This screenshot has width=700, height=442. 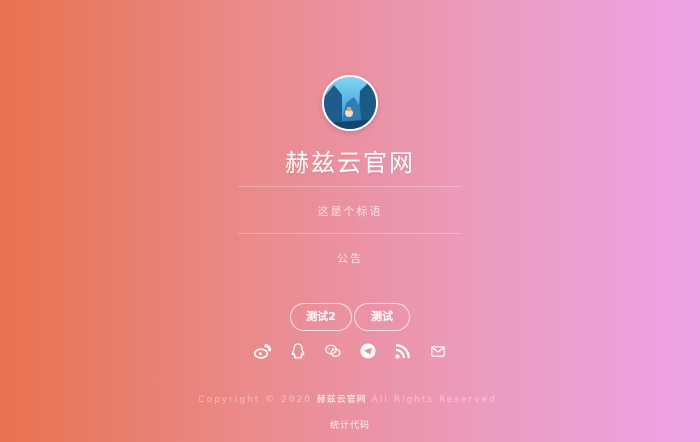 What do you see at coordinates (333, 351) in the screenshot?
I see `wechat-icon` at bounding box center [333, 351].